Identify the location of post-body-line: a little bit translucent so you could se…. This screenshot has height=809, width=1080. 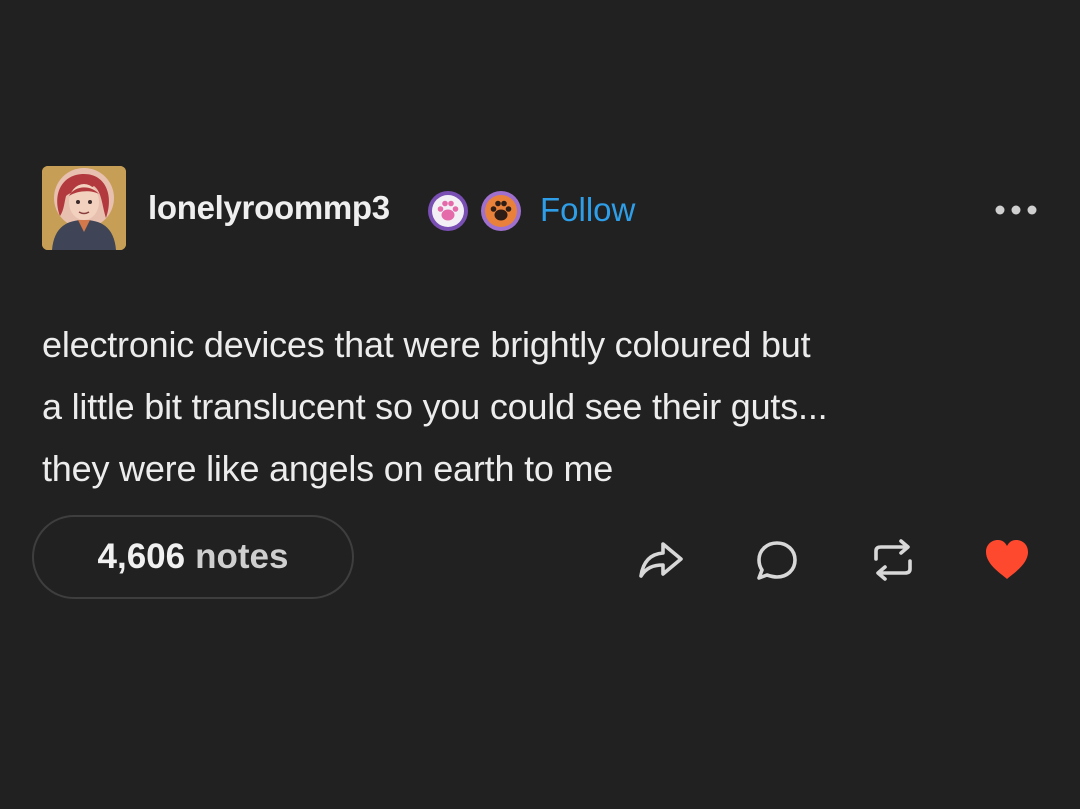
(435, 406).